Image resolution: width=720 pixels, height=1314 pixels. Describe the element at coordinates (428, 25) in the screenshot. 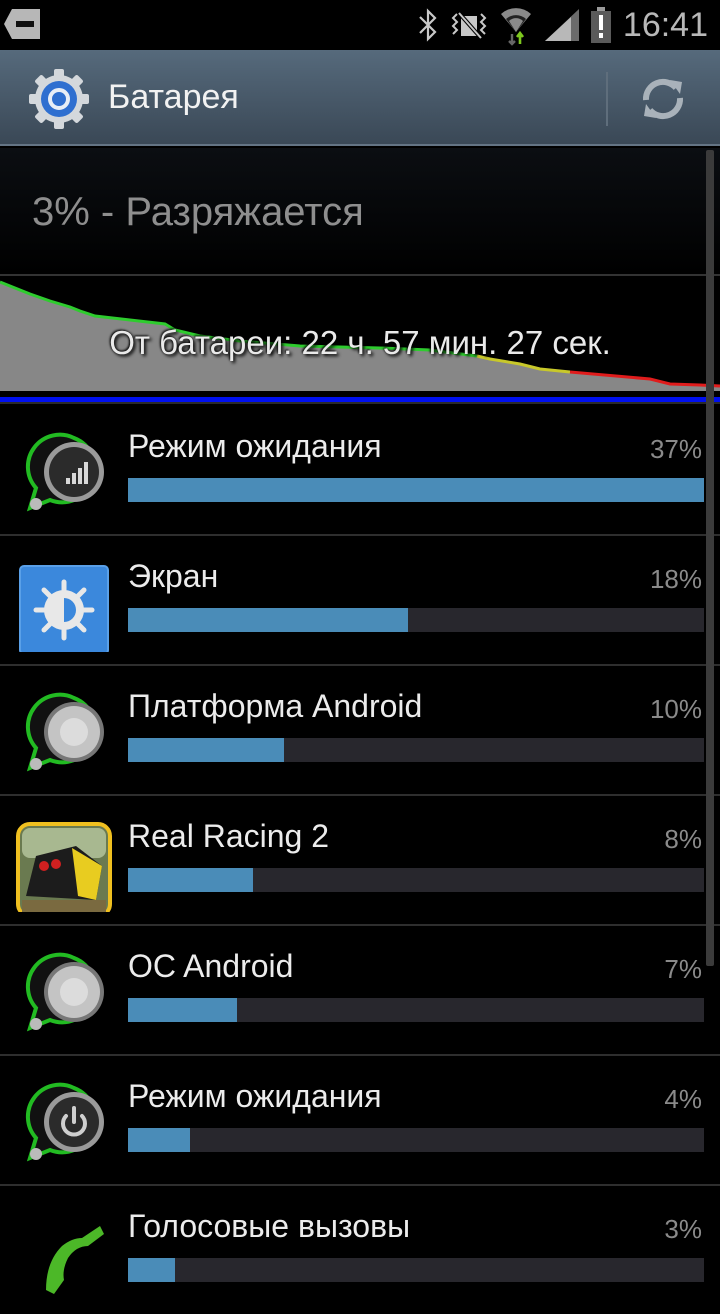

I see `bluetooth-icon` at that location.